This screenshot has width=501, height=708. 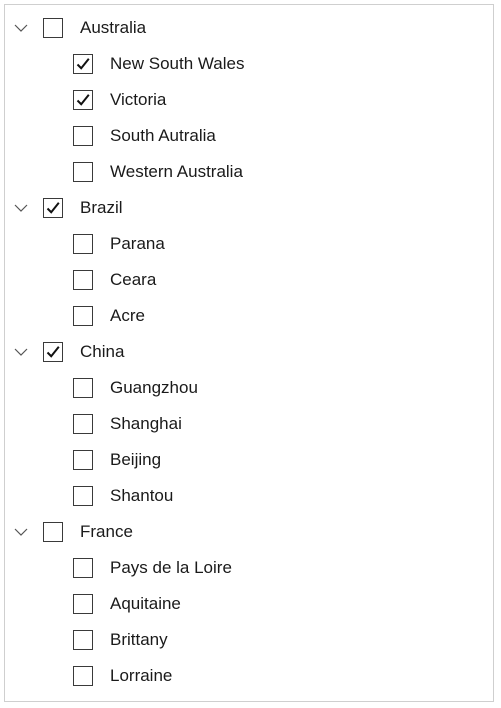 I want to click on tree-node-parent: China, so click(x=249, y=352).